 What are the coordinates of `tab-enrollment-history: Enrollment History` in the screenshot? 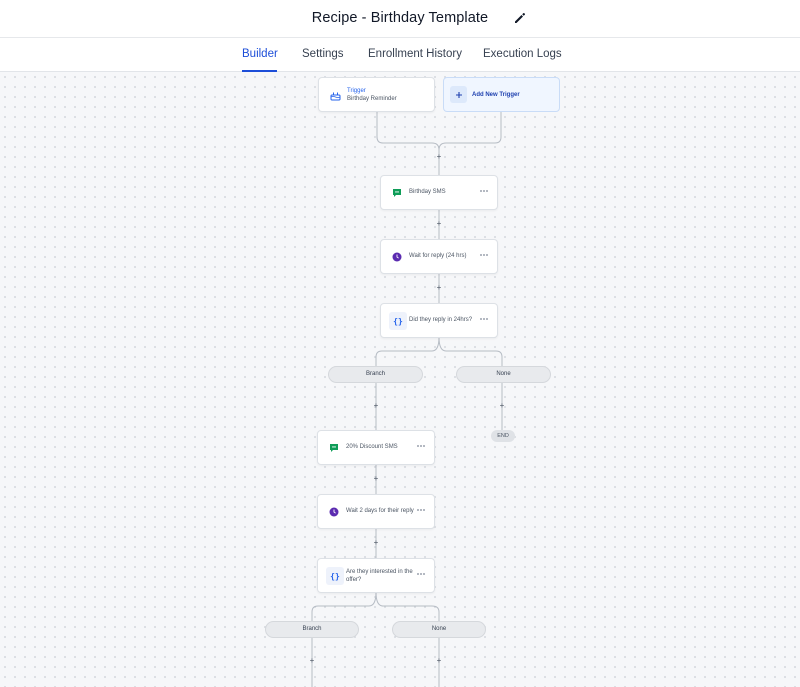 It's located at (415, 54).